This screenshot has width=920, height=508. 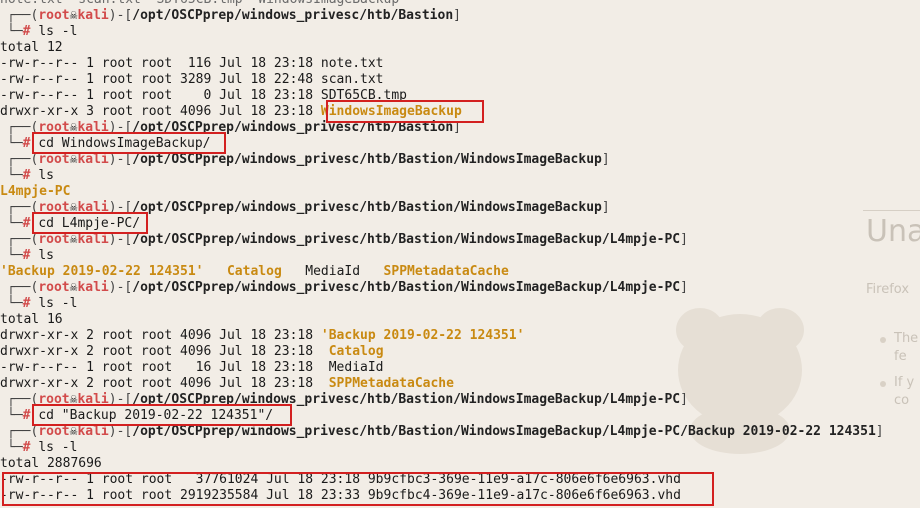 I want to click on prompt-command-line: └─# cd L4mpje-PC/, so click(x=460, y=224).